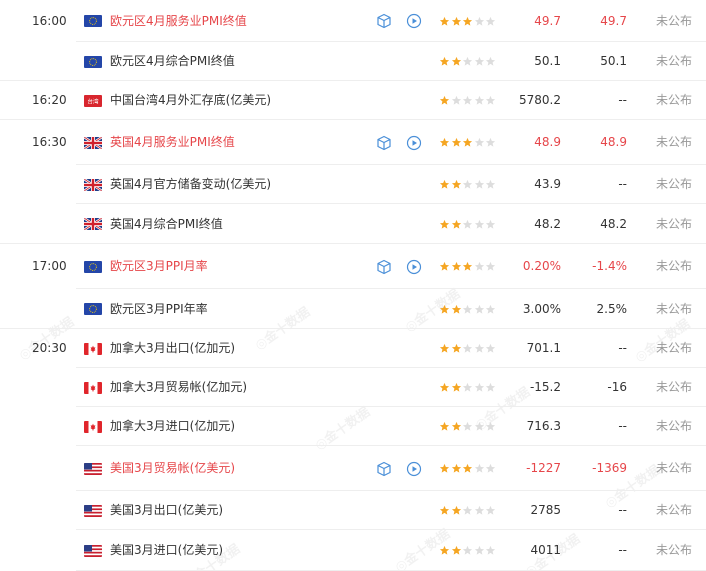  I want to click on release-time: 16:20, so click(49, 100).